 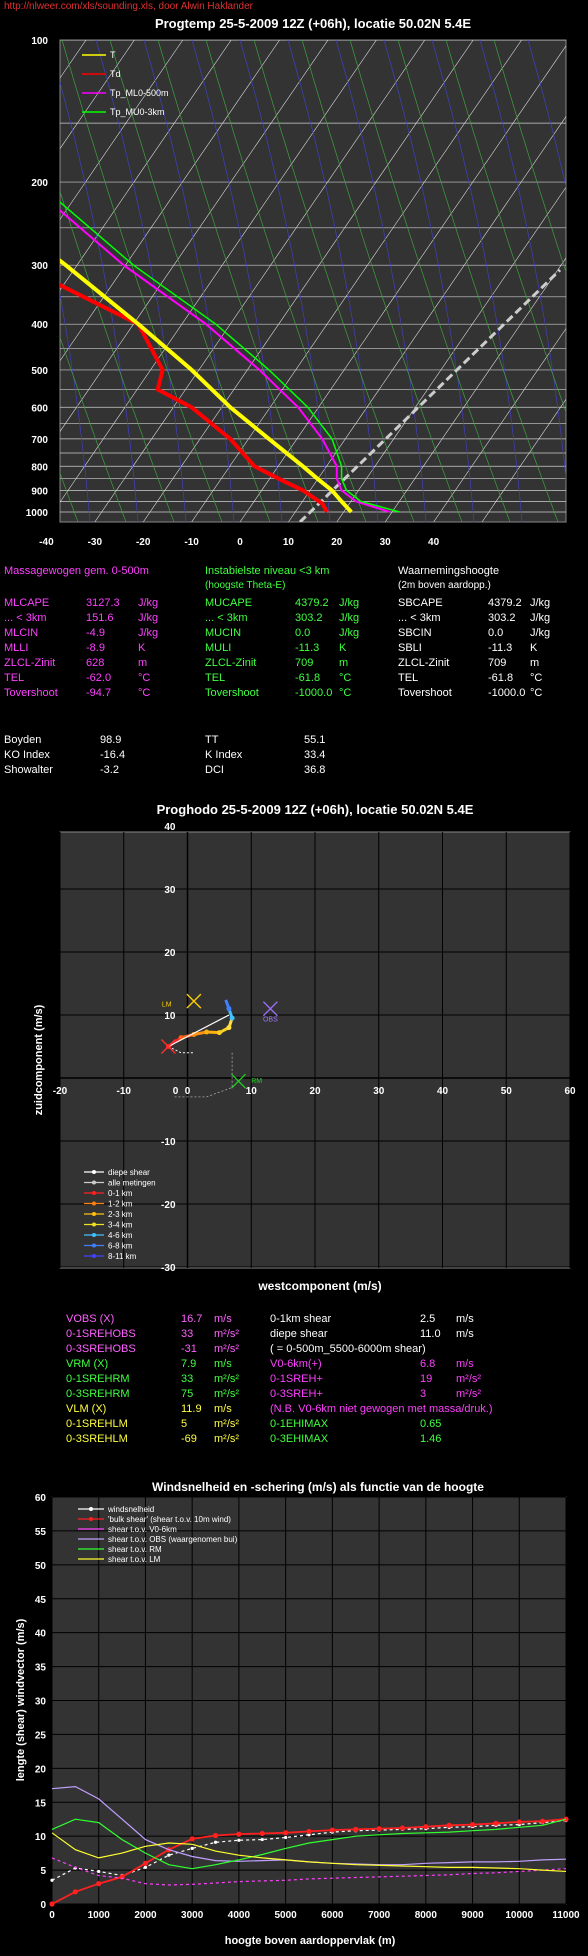 I want to click on index-row: ... < 3km 303.2 J/kg, so click(x=300, y=618).